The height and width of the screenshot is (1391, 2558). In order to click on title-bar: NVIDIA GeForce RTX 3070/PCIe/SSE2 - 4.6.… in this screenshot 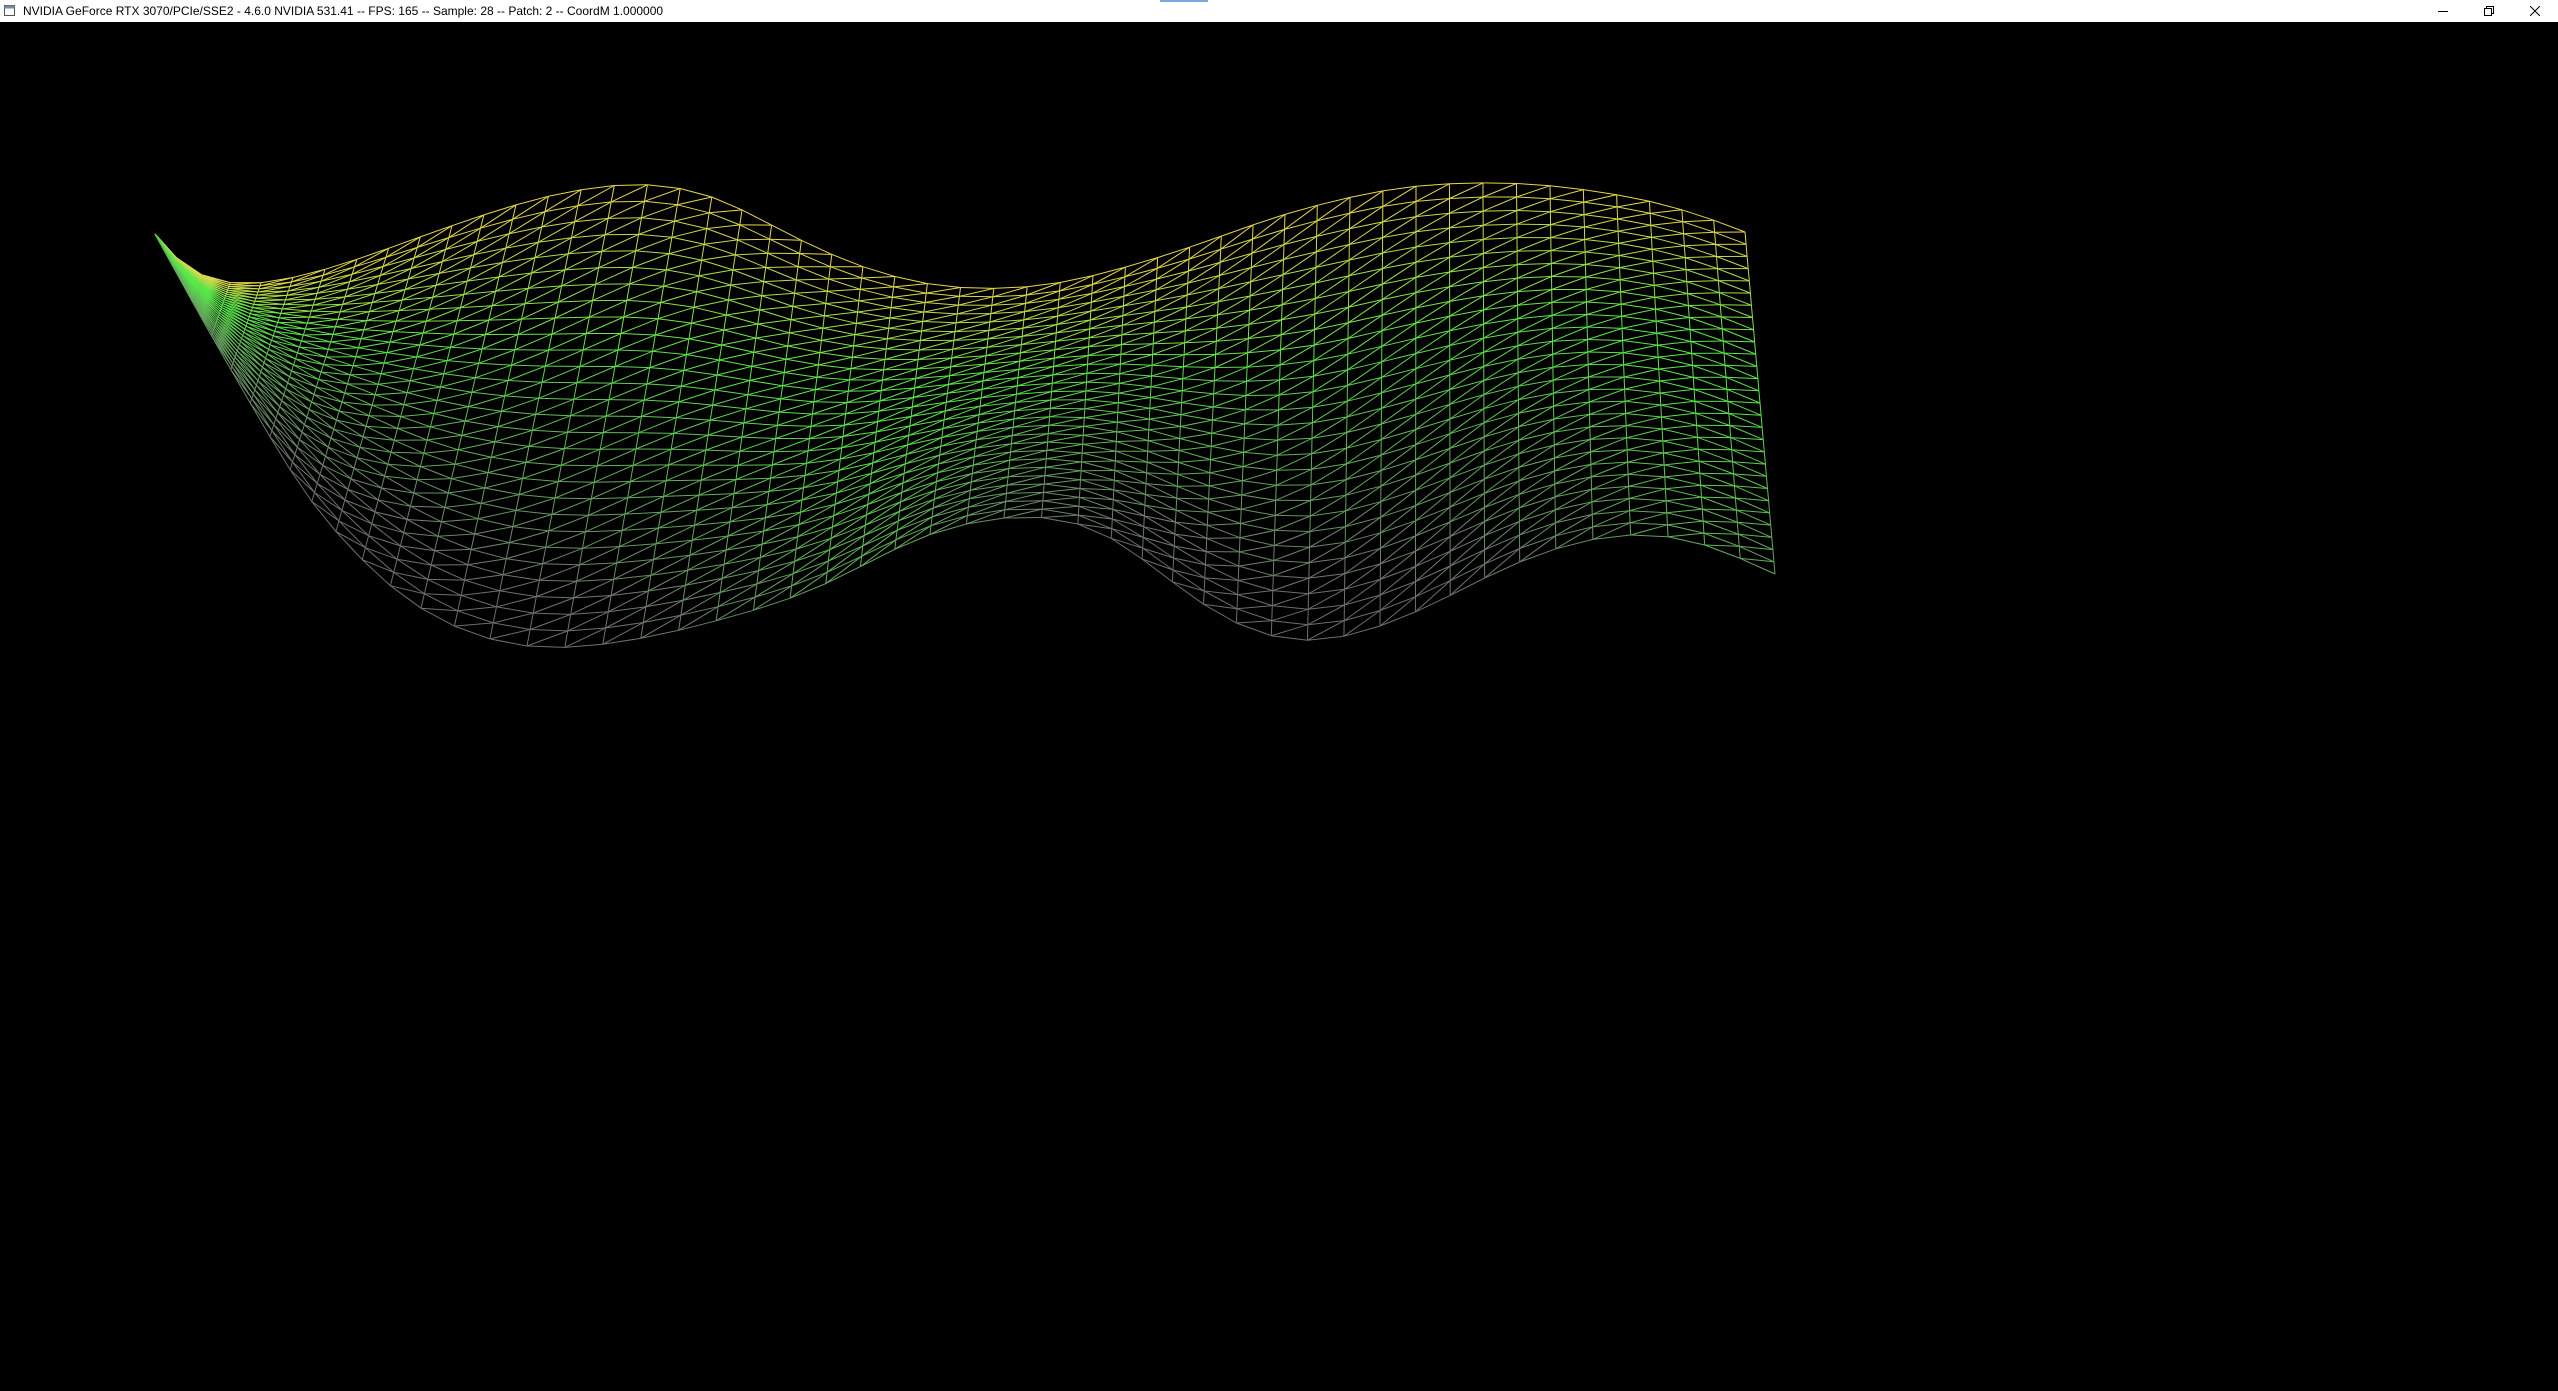, I will do `click(1279, 11)`.